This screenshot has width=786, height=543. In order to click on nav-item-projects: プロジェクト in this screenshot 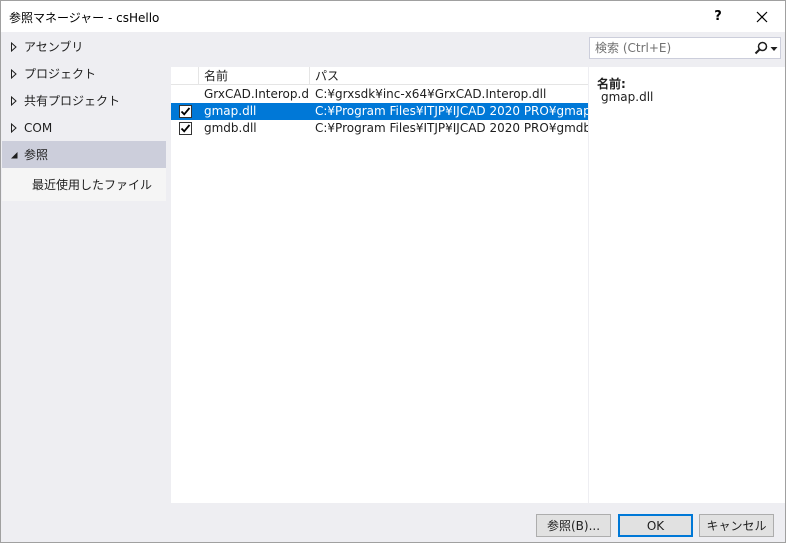, I will do `click(84, 73)`.